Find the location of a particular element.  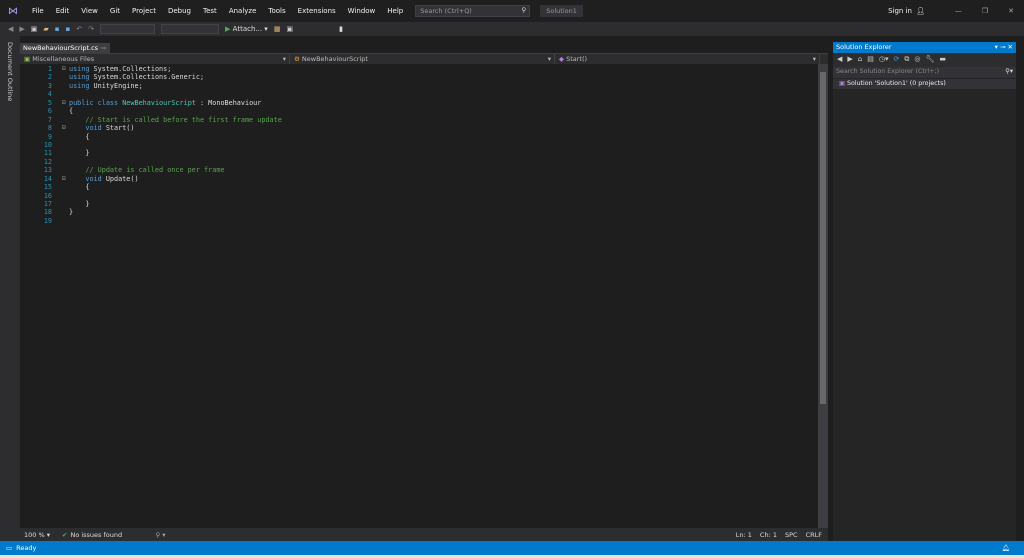

code-line: 19 is located at coordinates (415, 221).